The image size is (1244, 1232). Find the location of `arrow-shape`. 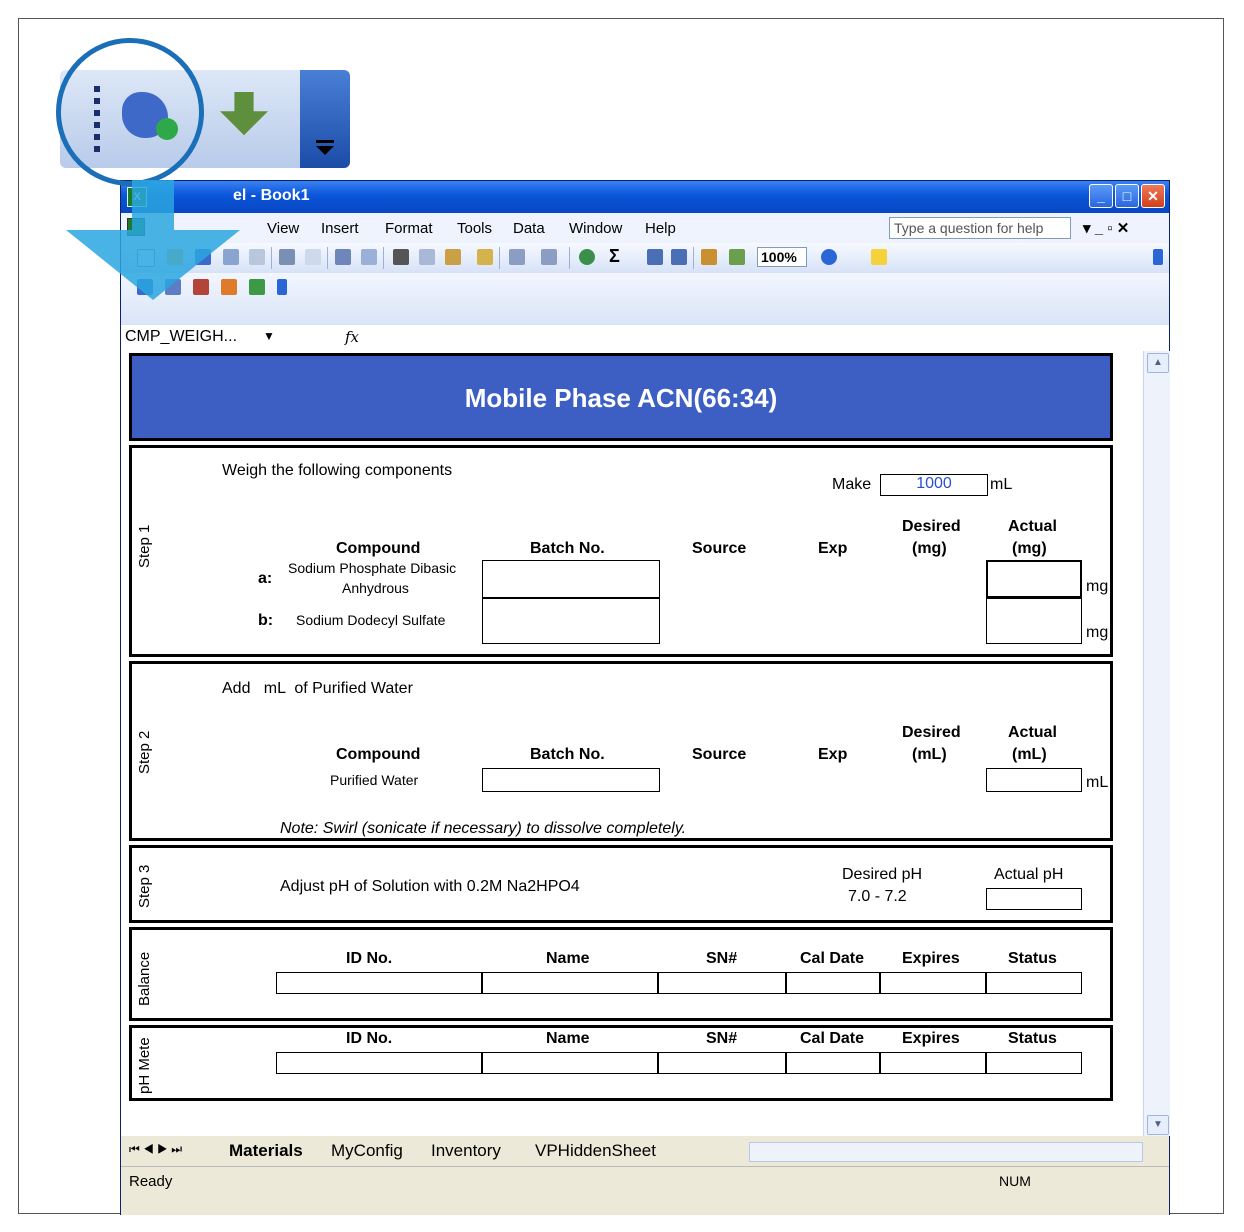

arrow-shape is located at coordinates (153, 240).